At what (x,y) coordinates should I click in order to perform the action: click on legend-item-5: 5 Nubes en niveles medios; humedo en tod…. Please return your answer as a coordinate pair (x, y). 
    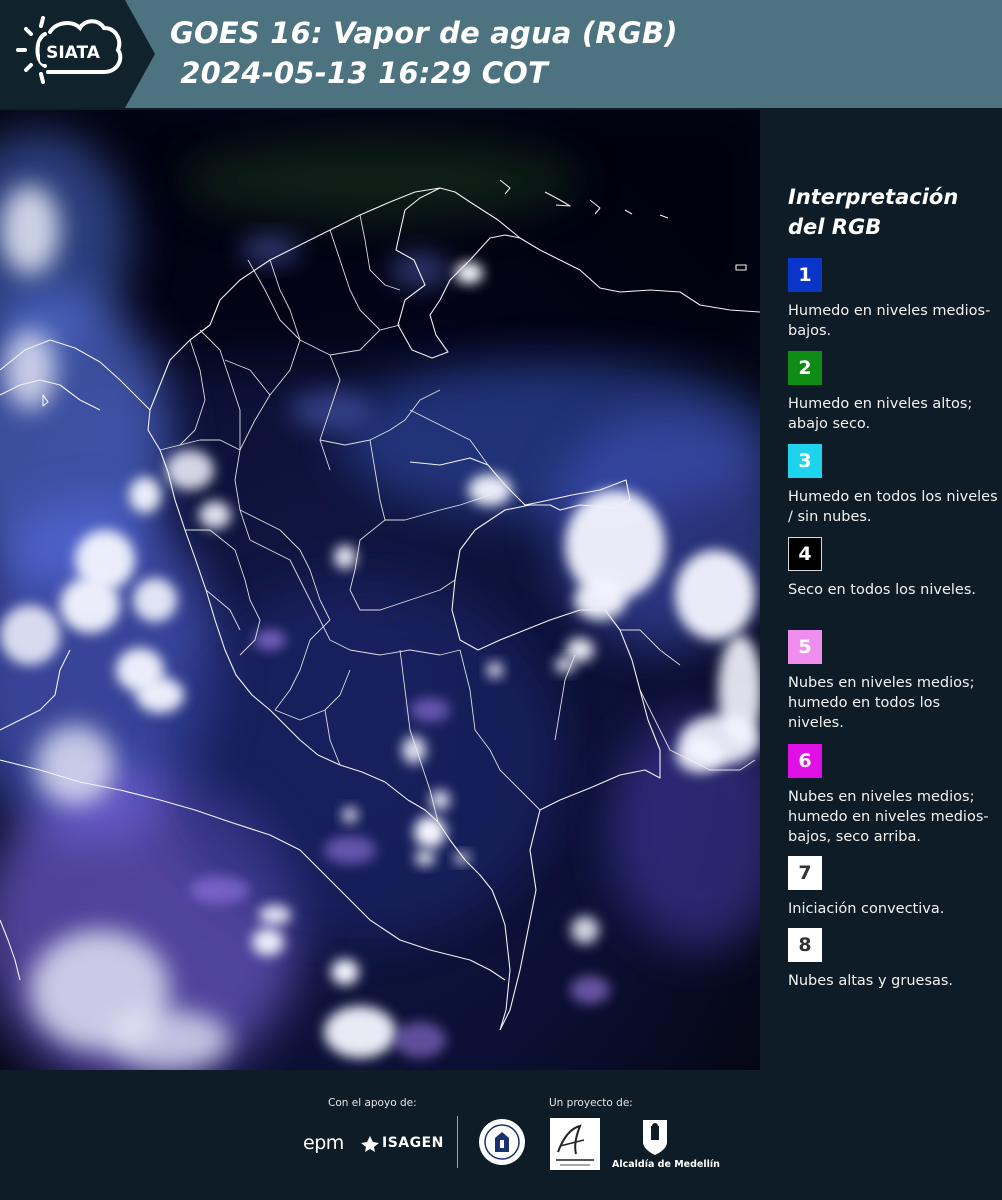
    Looking at the image, I should click on (893, 681).